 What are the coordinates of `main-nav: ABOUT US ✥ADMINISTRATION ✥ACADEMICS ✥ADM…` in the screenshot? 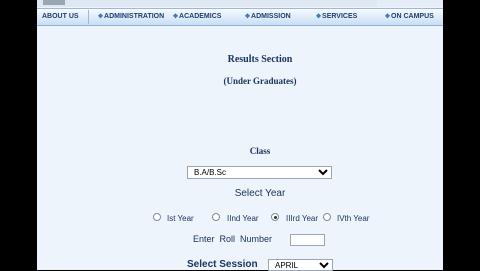 It's located at (240, 17).